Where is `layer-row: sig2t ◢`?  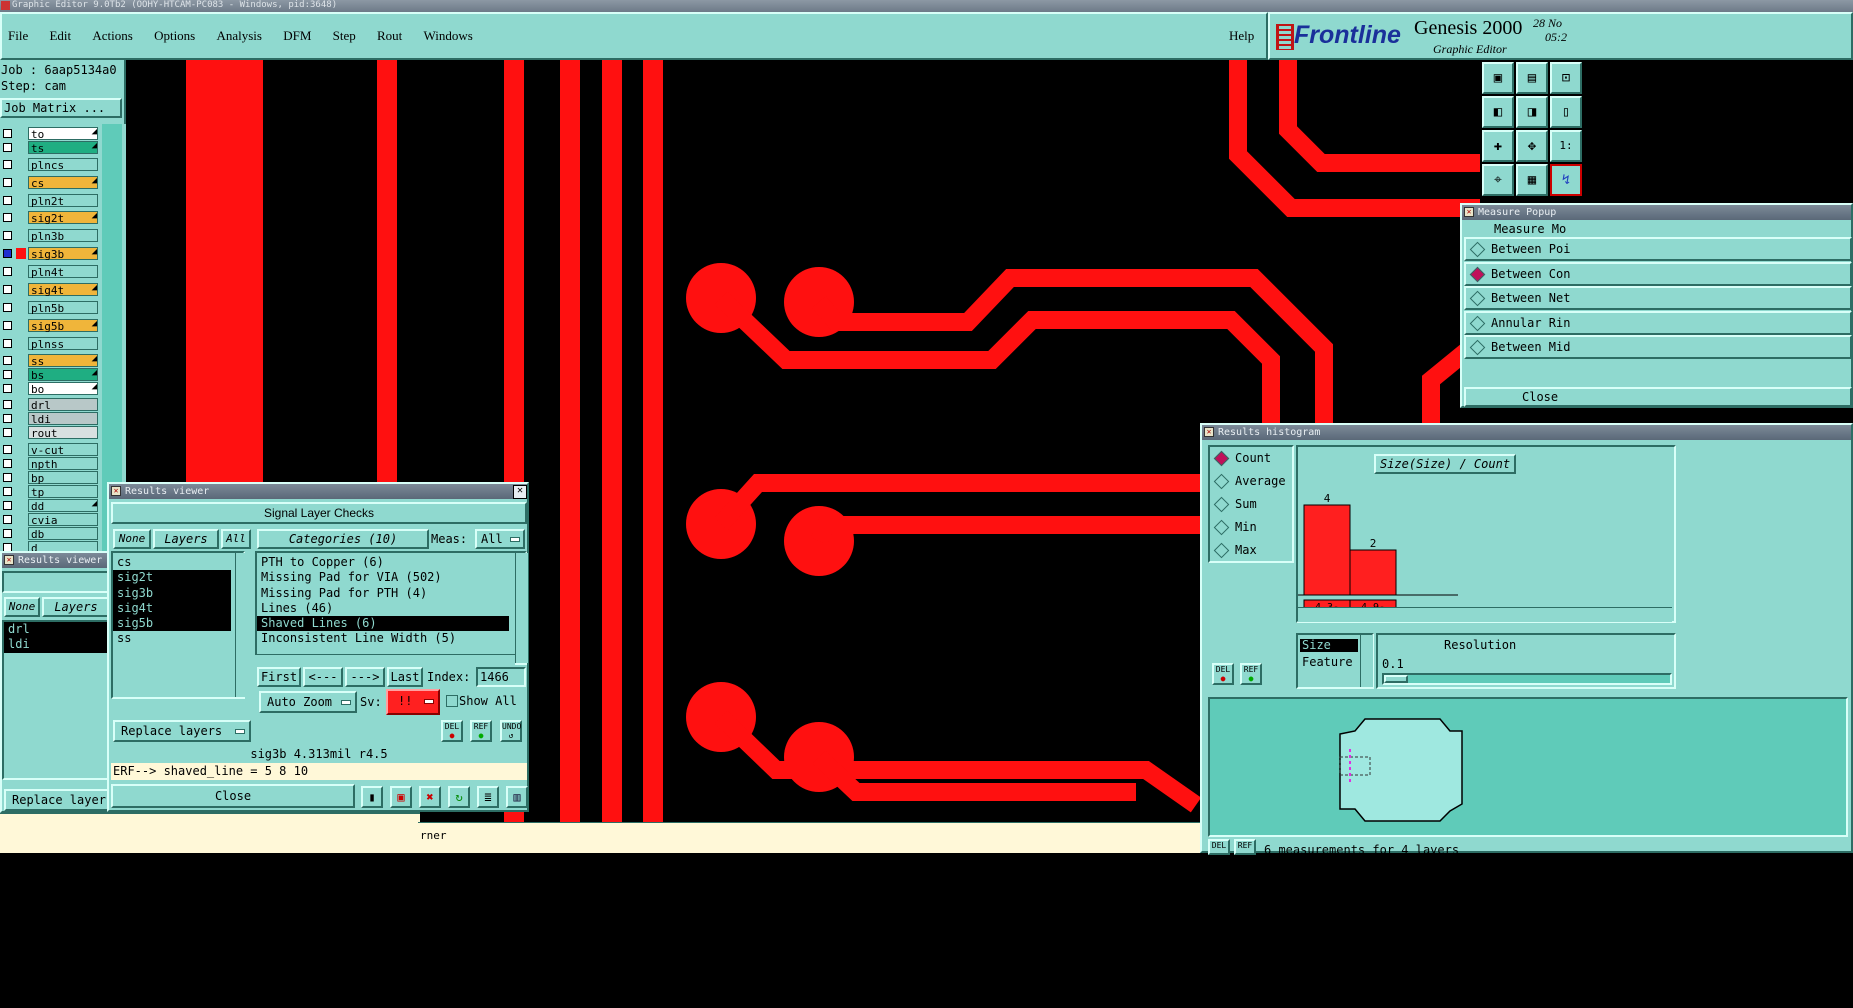
layer-row: sig2t ◢ is located at coordinates (50, 218).